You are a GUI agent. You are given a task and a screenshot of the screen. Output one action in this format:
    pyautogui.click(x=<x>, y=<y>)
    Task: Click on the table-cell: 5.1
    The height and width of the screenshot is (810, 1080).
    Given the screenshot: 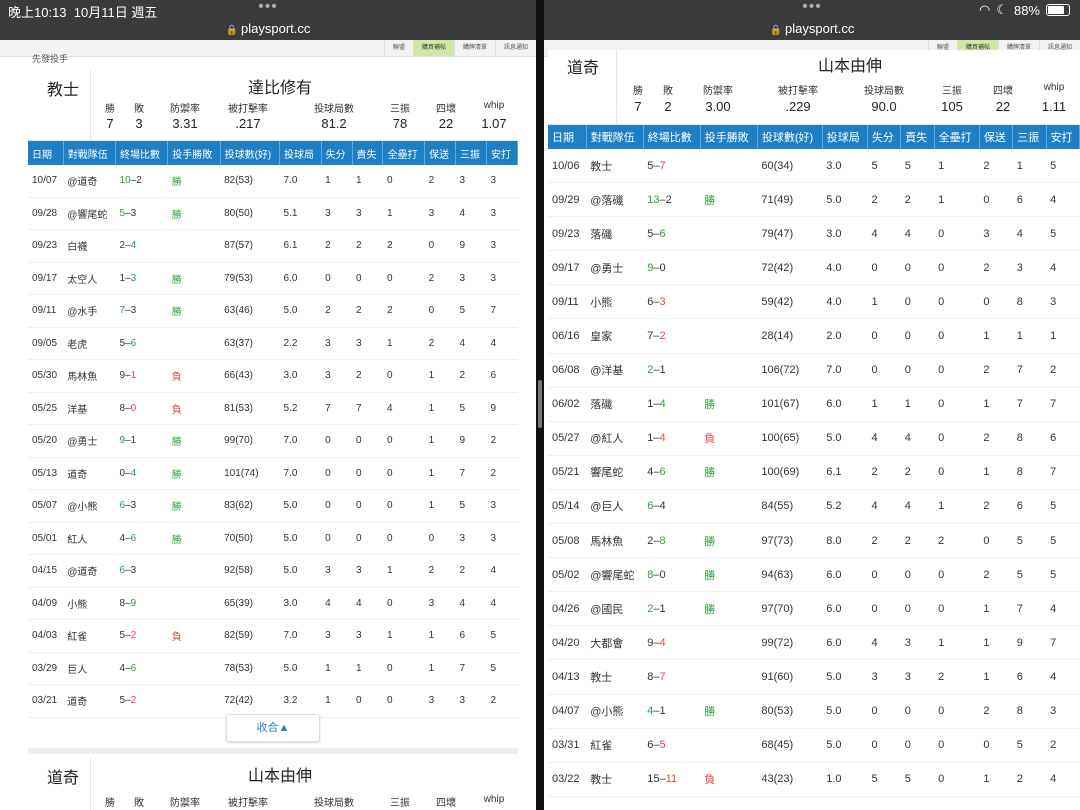 What is the action you would take?
    pyautogui.click(x=300, y=213)
    